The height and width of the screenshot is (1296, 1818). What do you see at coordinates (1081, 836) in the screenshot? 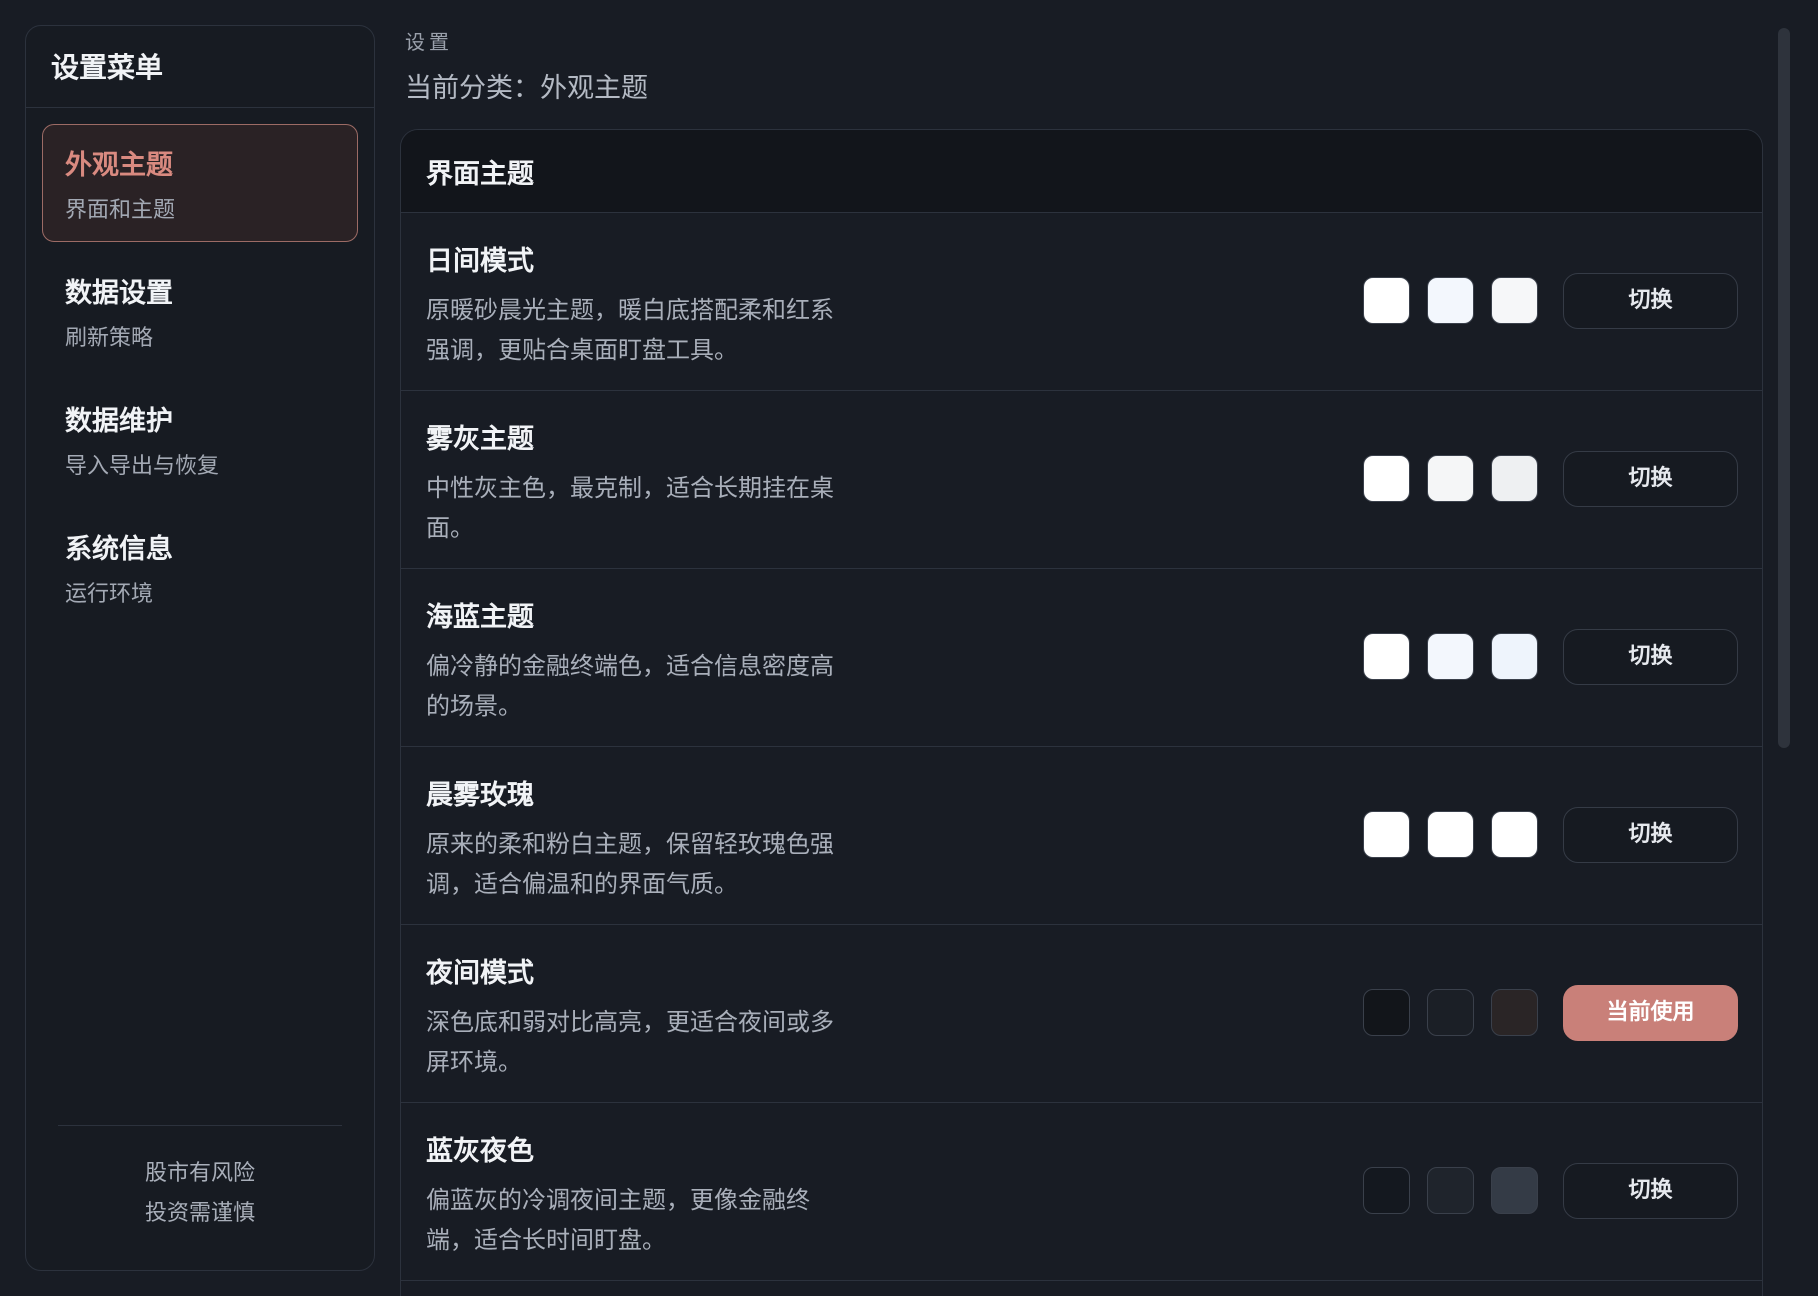
I see `theme-row-morning-rose: 晨雾玫瑰 原来的柔和粉白主题，保留轻玫瑰色强调，适合偏温和的界面气质。 切换` at bounding box center [1081, 836].